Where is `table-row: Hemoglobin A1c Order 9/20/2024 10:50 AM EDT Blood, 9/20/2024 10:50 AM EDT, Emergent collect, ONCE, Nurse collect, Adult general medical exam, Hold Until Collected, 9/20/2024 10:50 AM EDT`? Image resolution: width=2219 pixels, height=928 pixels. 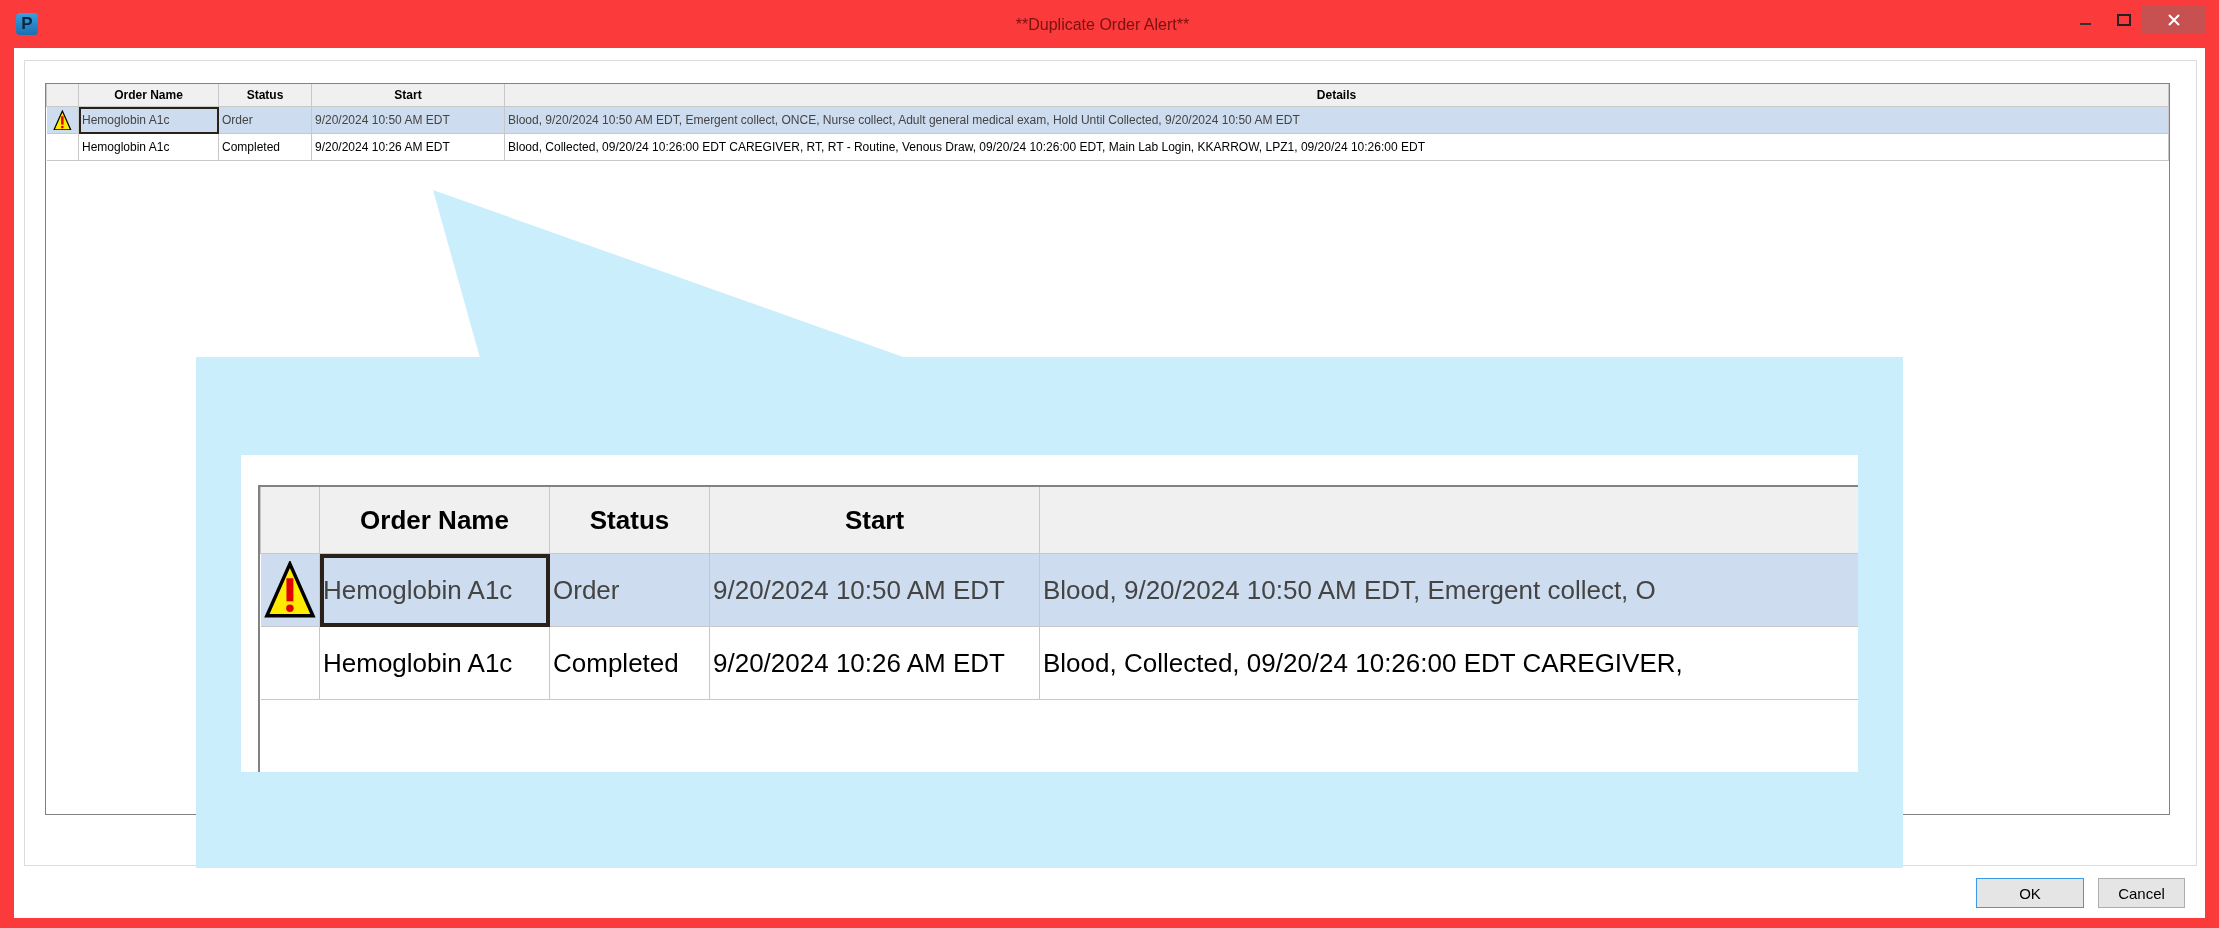
table-row: Hemoglobin A1c Order 9/20/2024 10:50 AM EDT Blood, 9/20/2024 10:50 AM EDT, Emergent collect, ONCE, Nurse collect, Adult general medical exam, Hold Until Collected, 9/20/2024 10:50 AM EDT is located at coordinates (1107, 120).